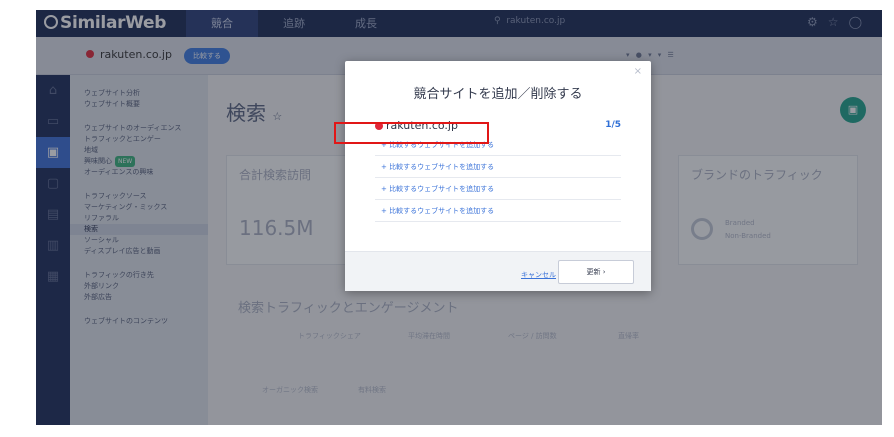 Image resolution: width=894 pixels, height=437 pixels. Describe the element at coordinates (613, 125) in the screenshot. I see `site-count: 1/5` at that location.